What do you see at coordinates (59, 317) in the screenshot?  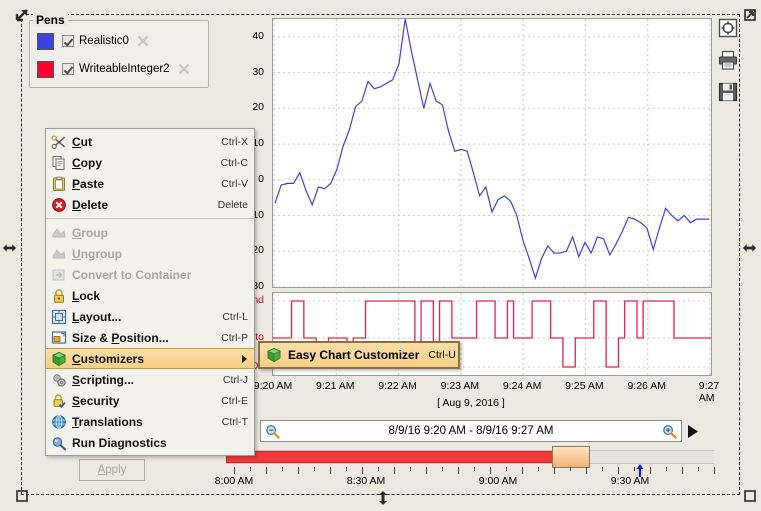 I see `layout-icon` at bounding box center [59, 317].